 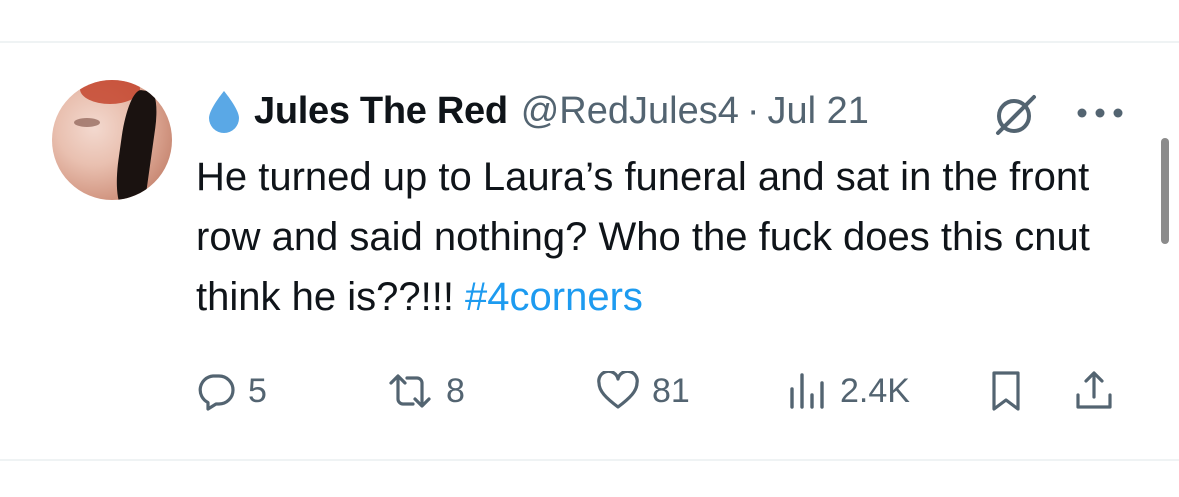 I want to click on share-icon, so click(x=1094, y=390).